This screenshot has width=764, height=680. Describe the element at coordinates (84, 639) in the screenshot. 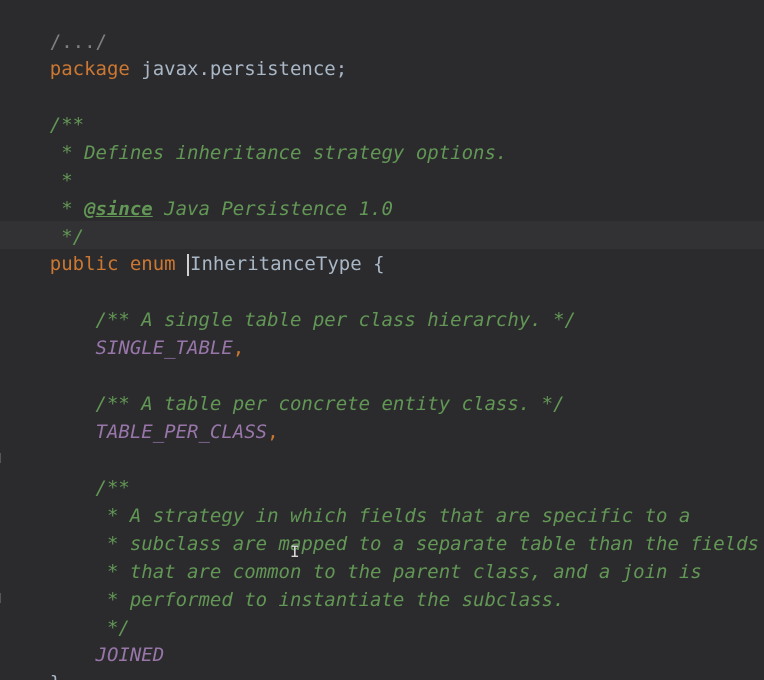

I see `joined-line: JOINED` at that location.